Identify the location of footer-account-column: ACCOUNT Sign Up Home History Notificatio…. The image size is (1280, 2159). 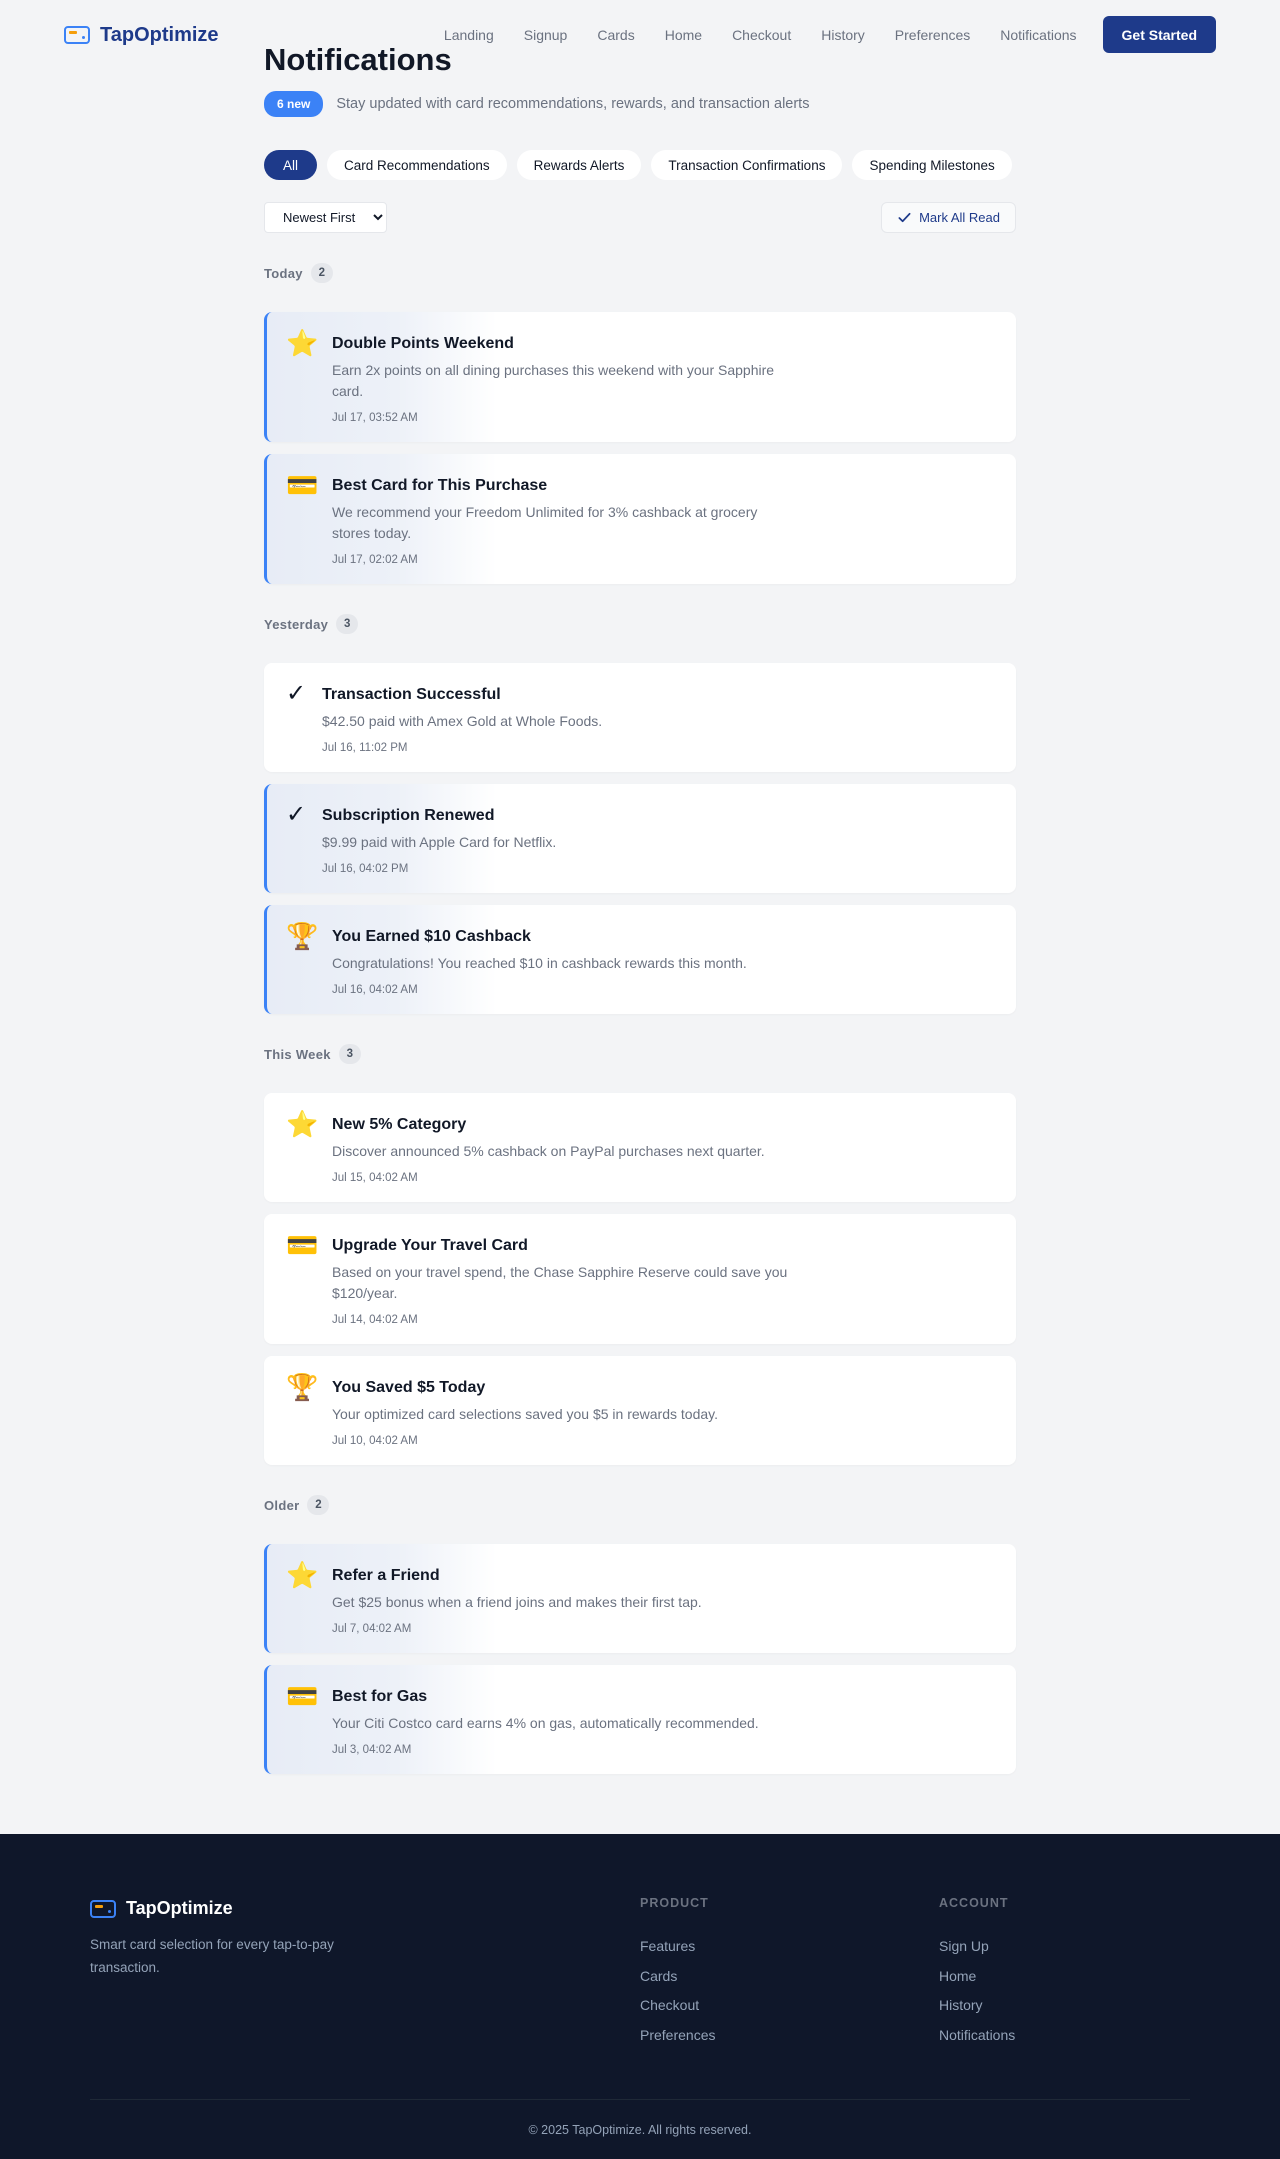
(977, 1976).